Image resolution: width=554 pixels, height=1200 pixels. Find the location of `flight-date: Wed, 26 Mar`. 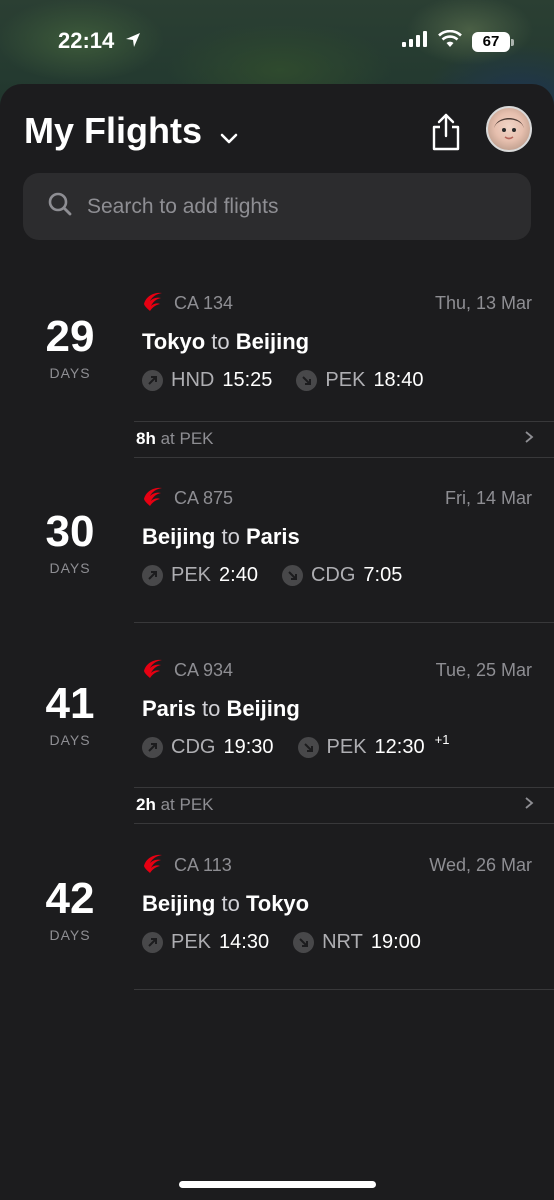

flight-date: Wed, 26 Mar is located at coordinates (480, 864).